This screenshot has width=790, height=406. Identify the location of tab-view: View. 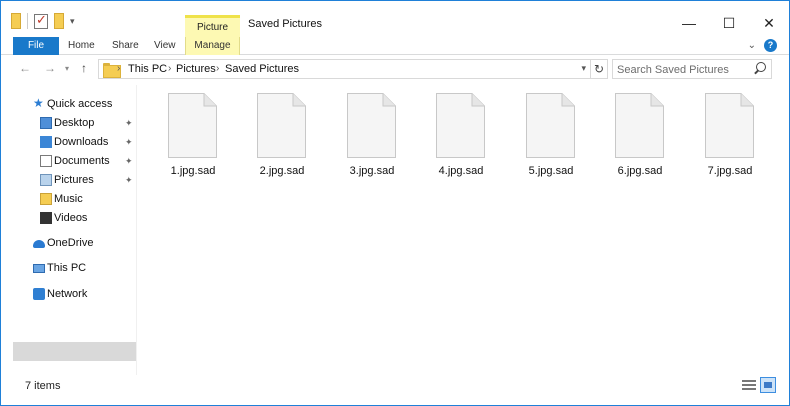
(165, 46).